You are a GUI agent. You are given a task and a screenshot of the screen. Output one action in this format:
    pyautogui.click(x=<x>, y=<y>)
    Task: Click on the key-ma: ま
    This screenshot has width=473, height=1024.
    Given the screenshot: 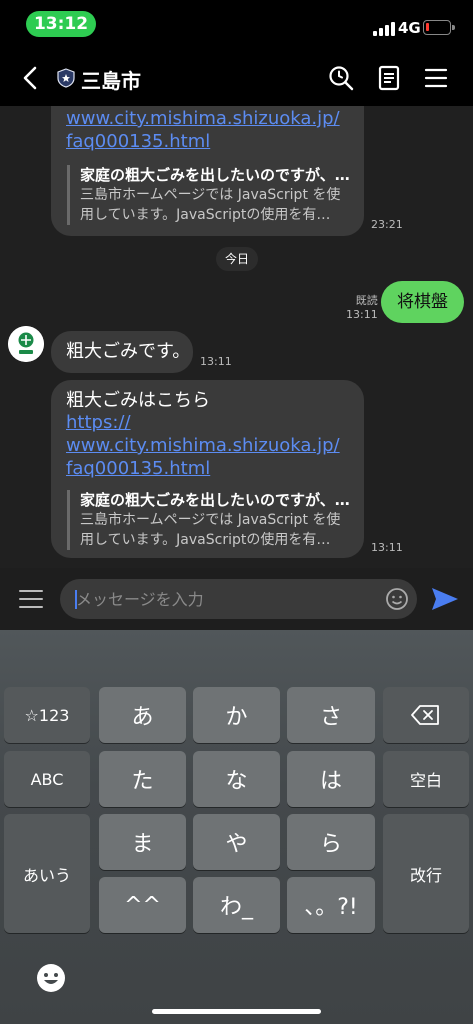 What is the action you would take?
    pyautogui.click(x=142, y=842)
    